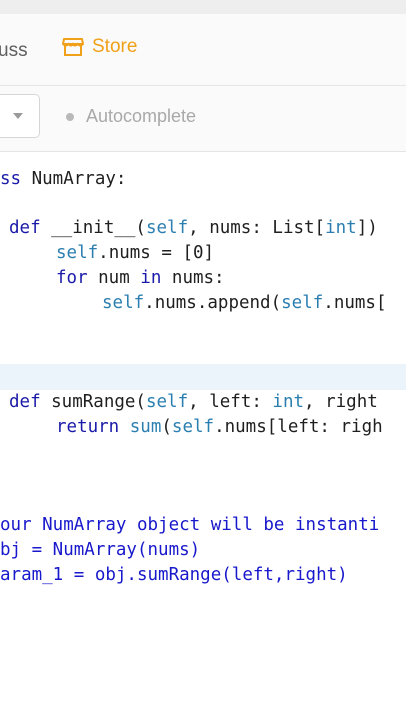 The height and width of the screenshot is (720, 406). Describe the element at coordinates (203, 119) in the screenshot. I see `editor-toolbar: Autocomplete` at that location.